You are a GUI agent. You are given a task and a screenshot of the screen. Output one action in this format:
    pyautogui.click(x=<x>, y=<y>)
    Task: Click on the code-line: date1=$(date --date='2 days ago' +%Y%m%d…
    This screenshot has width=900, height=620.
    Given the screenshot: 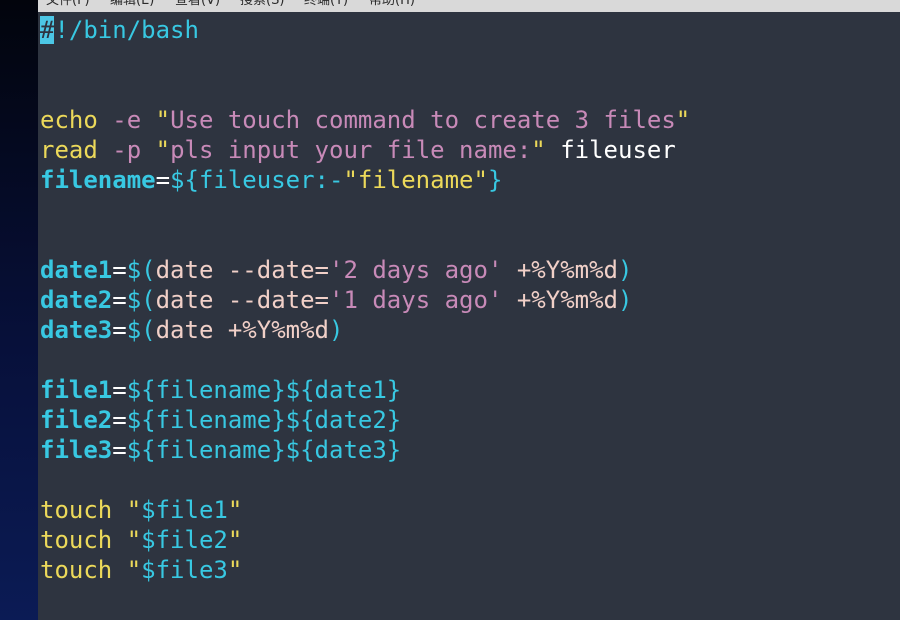 What is the action you would take?
    pyautogui.click(x=365, y=270)
    